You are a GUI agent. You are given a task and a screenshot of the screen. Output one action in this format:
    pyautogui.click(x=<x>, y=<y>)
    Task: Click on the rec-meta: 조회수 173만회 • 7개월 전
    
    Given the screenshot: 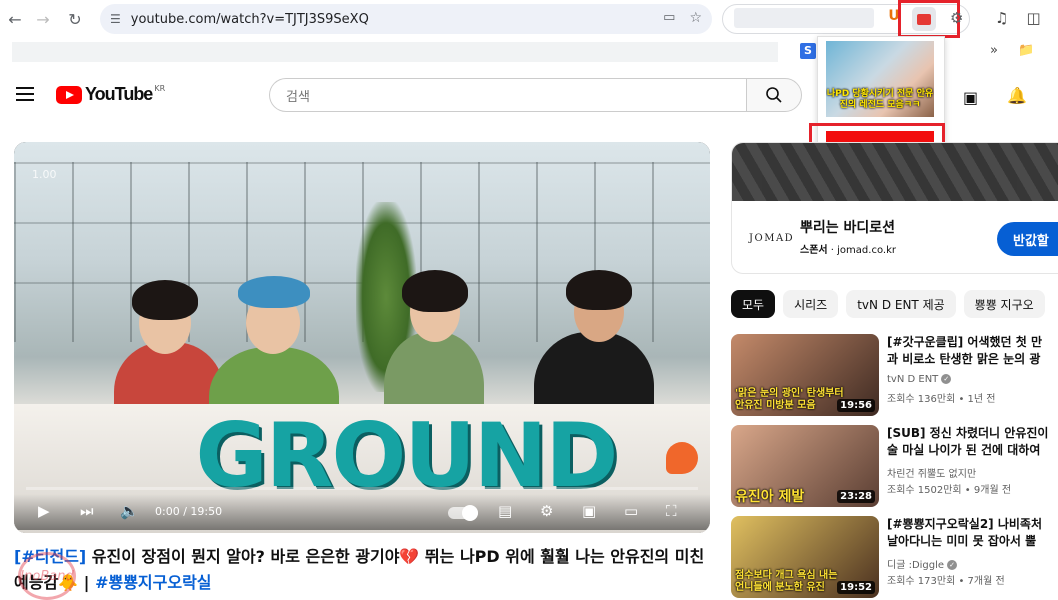 What is the action you would take?
    pyautogui.click(x=946, y=581)
    